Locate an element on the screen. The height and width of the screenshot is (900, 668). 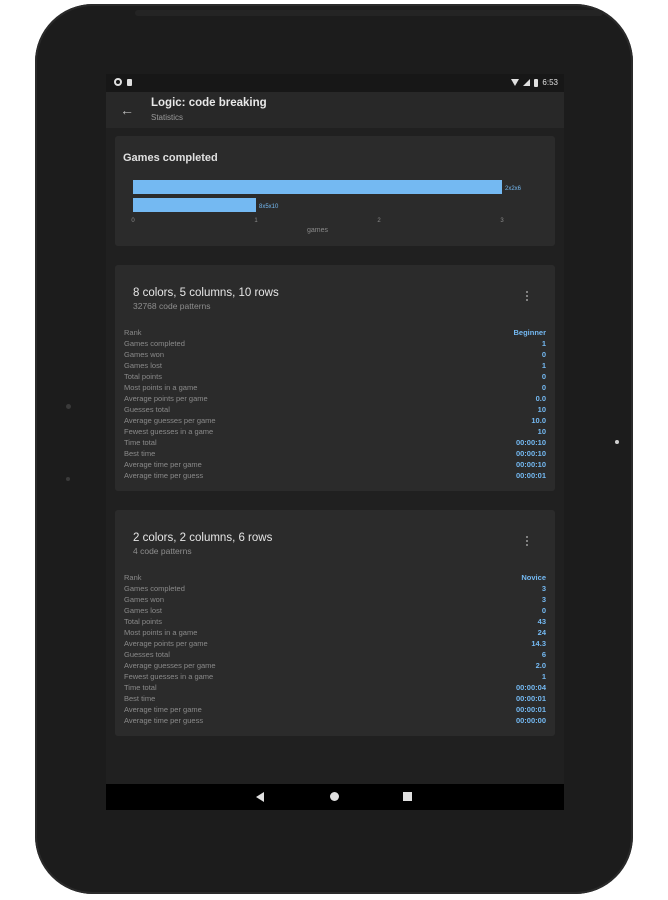
stat-value: 14.3 is located at coordinates (538, 643).